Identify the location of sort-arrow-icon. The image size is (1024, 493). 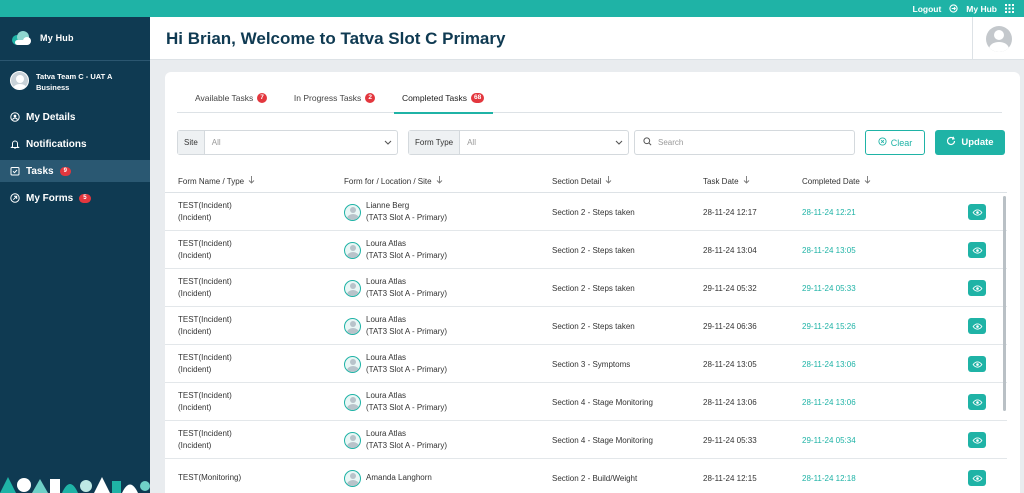
(439, 181).